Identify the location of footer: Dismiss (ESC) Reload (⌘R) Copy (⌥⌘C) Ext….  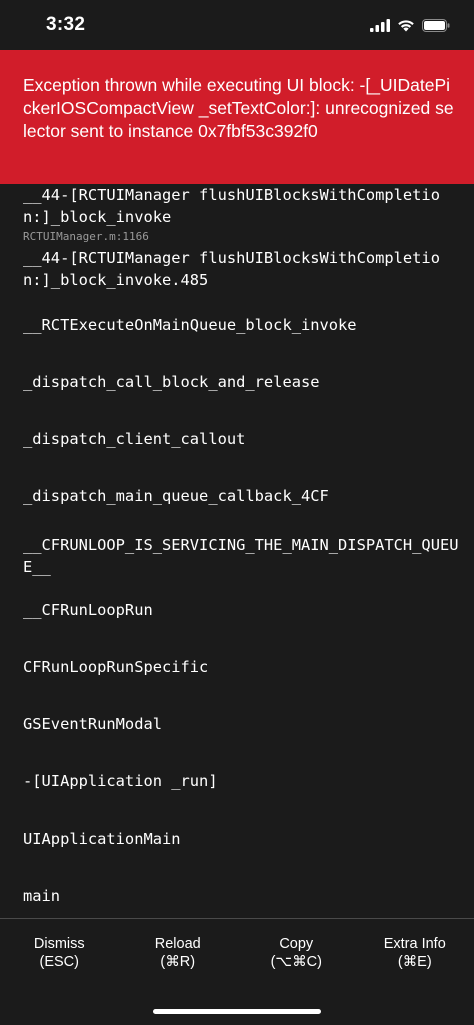
(237, 971).